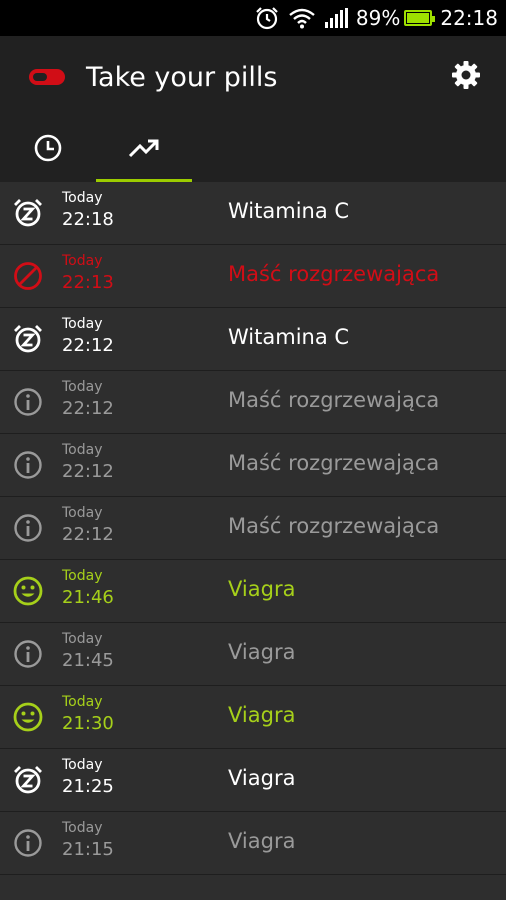 This screenshot has height=900, width=506. I want to click on entry-clock: 21:25, so click(88, 786).